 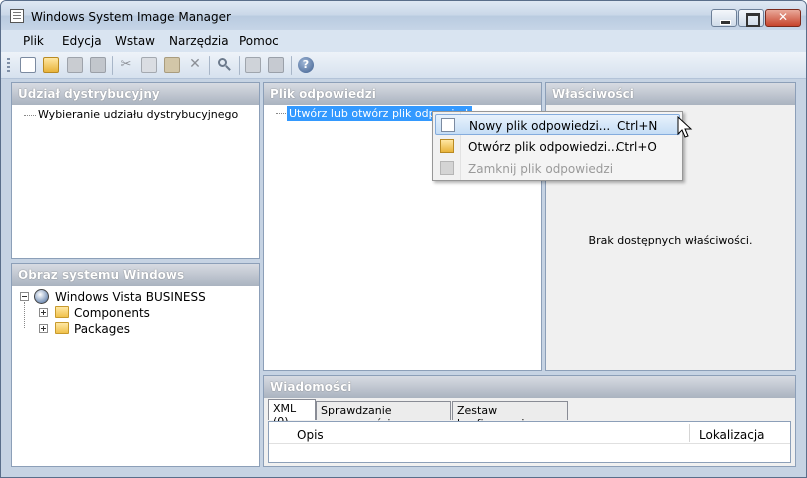 I want to click on messages-header: Wiadomości, so click(x=529, y=387).